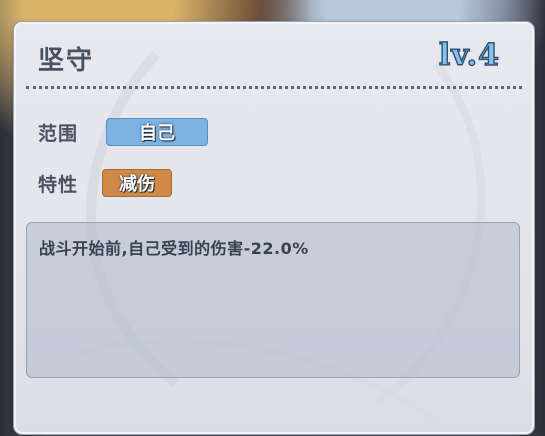  I want to click on header-divider, so click(274, 87).